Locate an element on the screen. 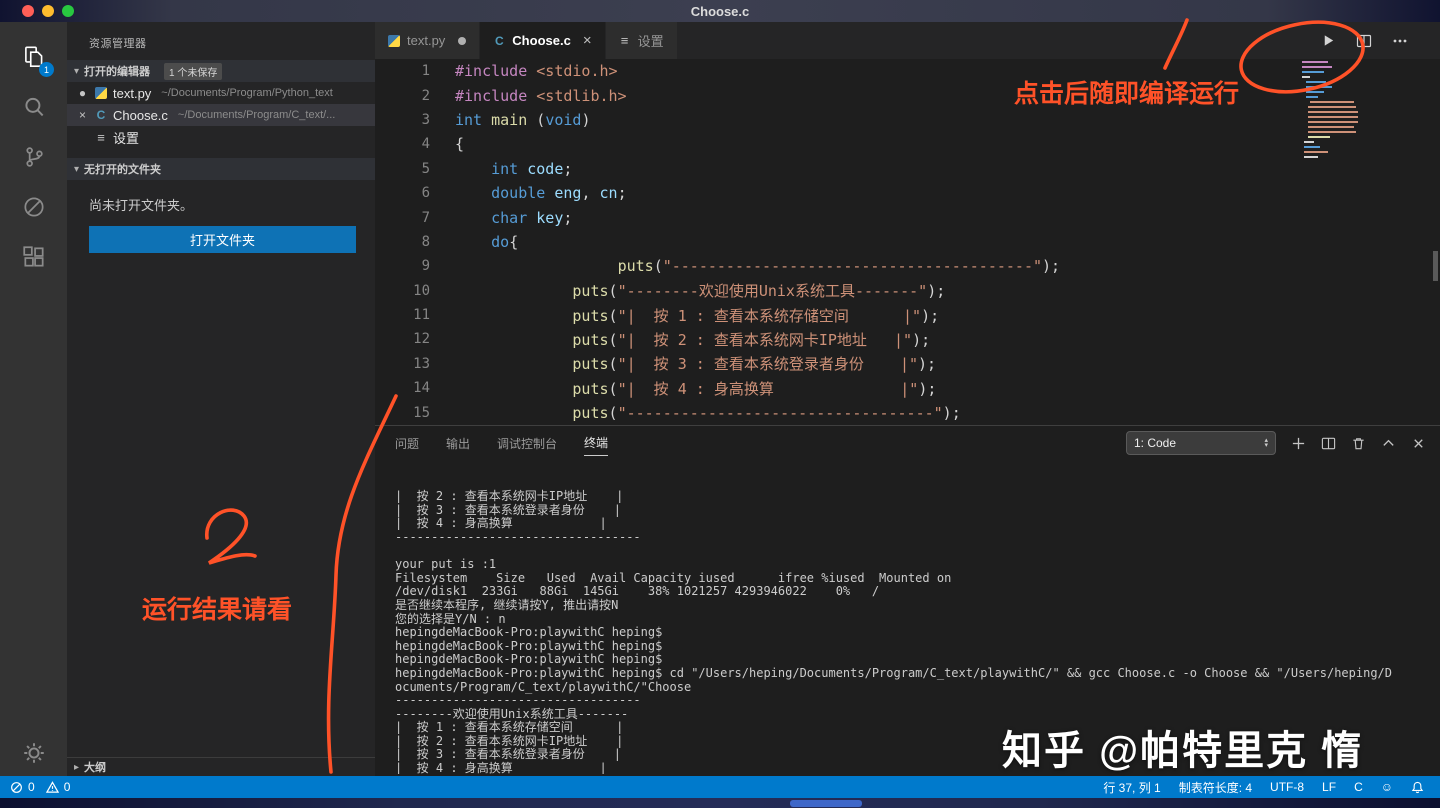 This screenshot has height=808, width=1440. tab-label: text.py is located at coordinates (426, 40).